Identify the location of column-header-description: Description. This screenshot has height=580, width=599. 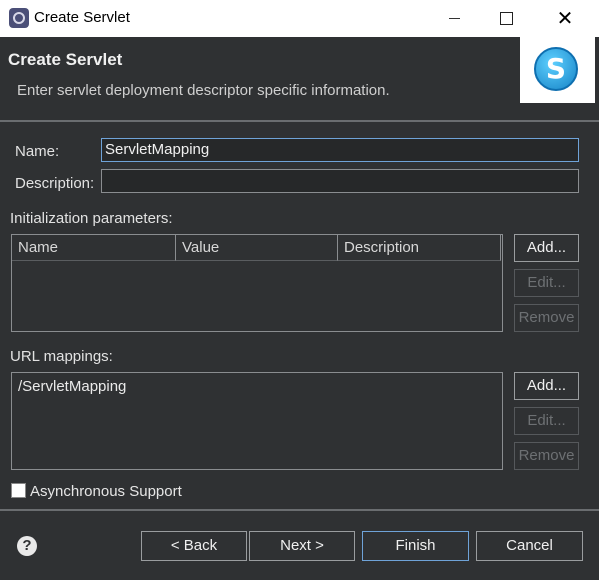
(419, 248).